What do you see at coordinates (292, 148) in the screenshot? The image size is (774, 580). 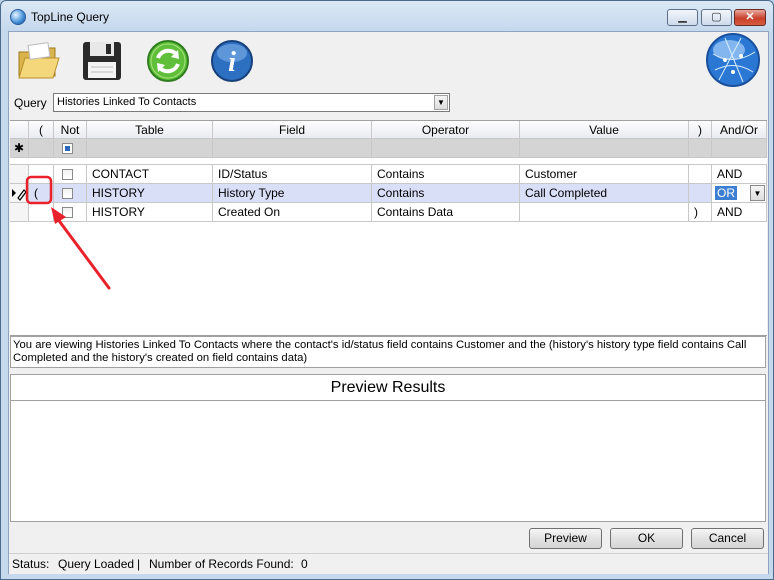 I see `new-row-field` at bounding box center [292, 148].